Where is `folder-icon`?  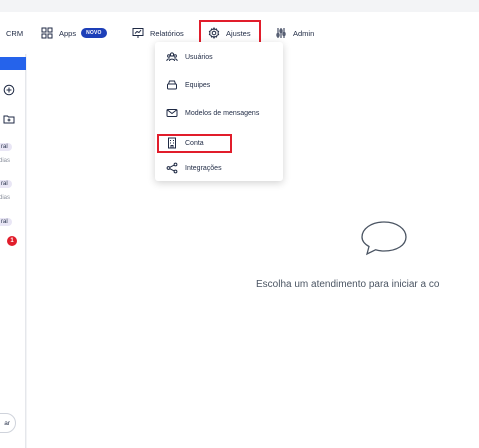 folder-icon is located at coordinates (9, 118).